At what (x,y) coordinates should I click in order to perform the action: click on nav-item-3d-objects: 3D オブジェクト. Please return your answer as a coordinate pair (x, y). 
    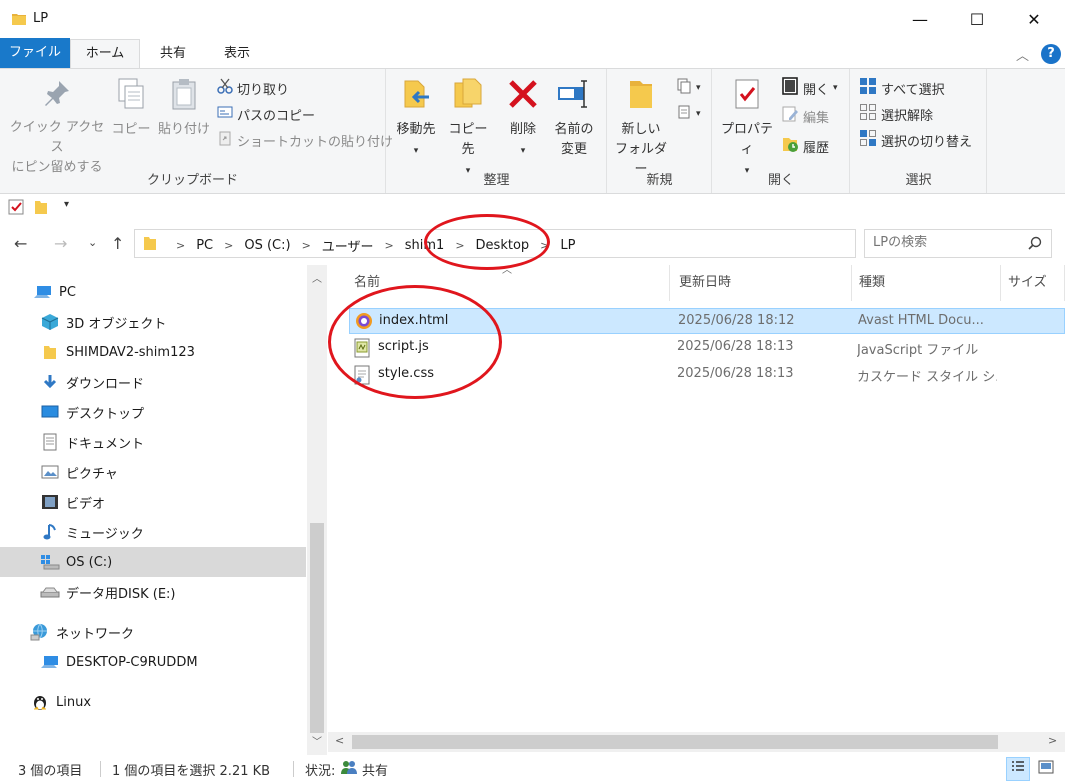
    Looking at the image, I should click on (153, 322).